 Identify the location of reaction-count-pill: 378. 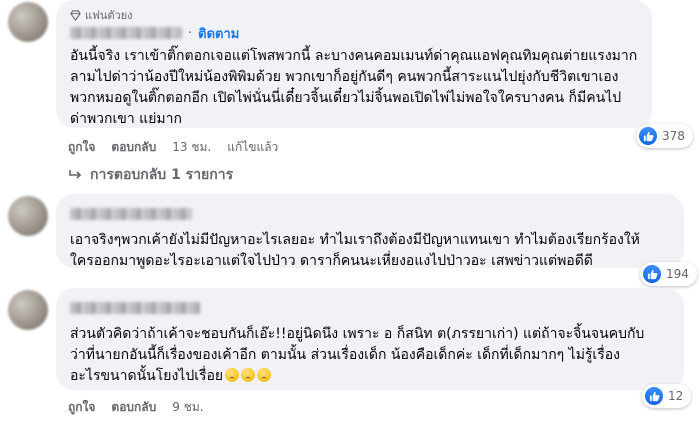
(664, 136).